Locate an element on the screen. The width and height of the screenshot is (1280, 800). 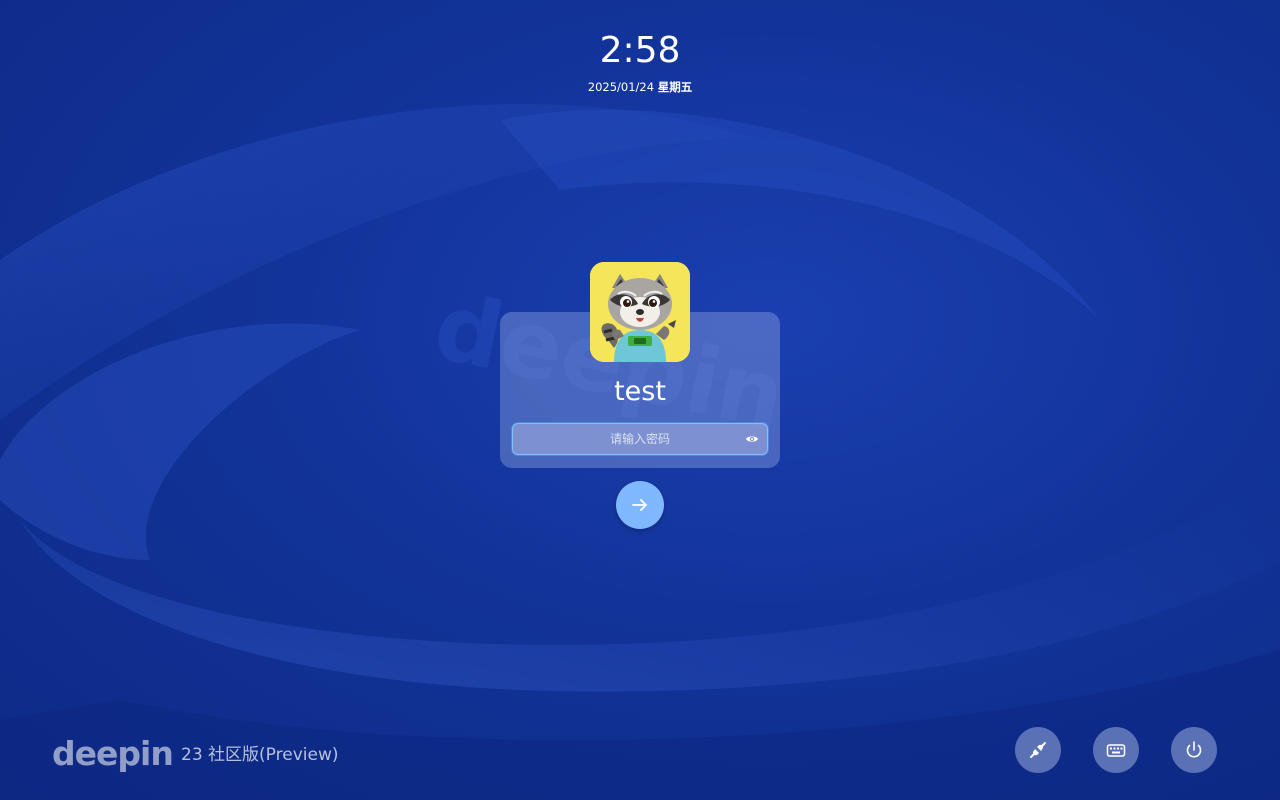
weekday-text: 星期五 is located at coordinates (675, 87).